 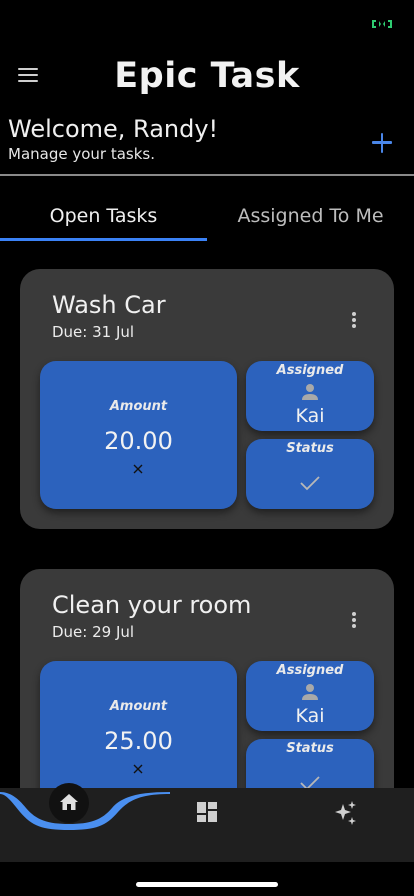 I want to click on amount-value: 20.00, so click(x=138, y=441).